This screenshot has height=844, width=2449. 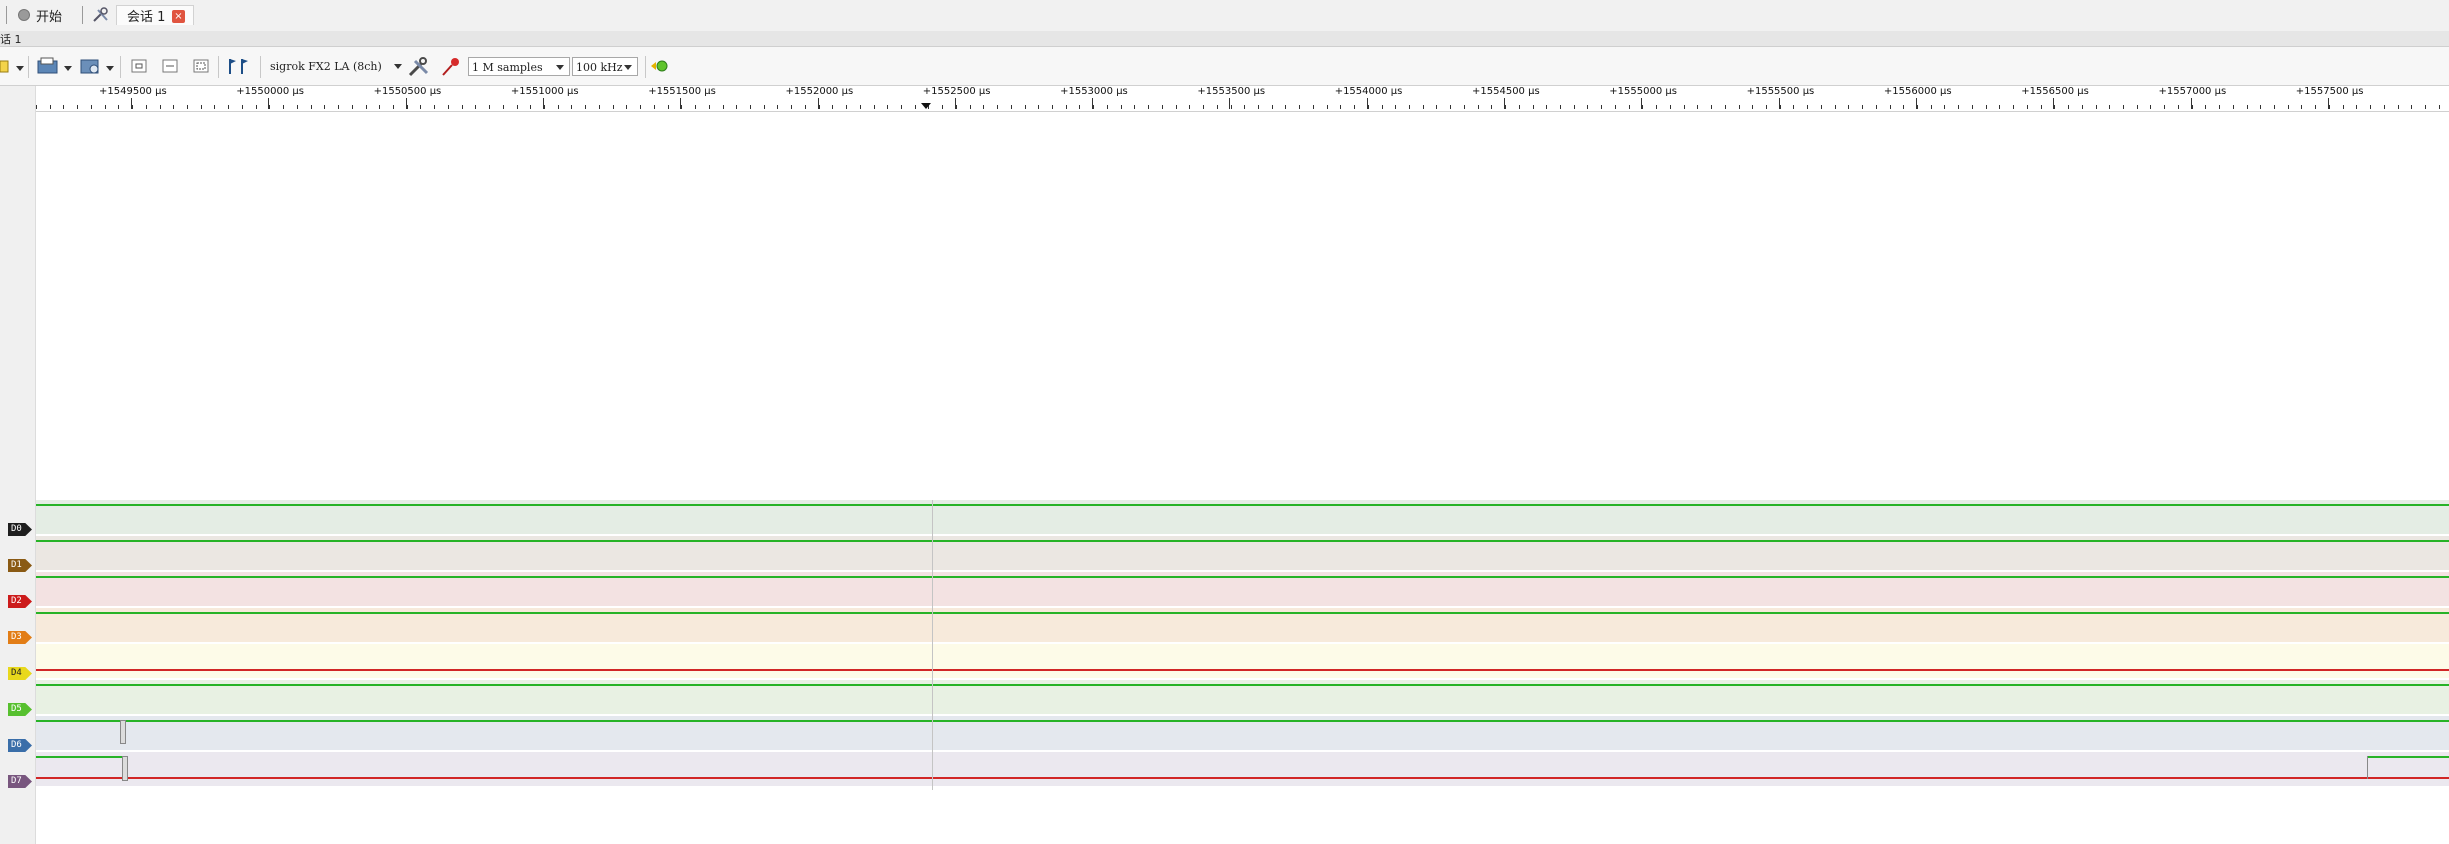 I want to click on device-config-icon, so click(x=419, y=67).